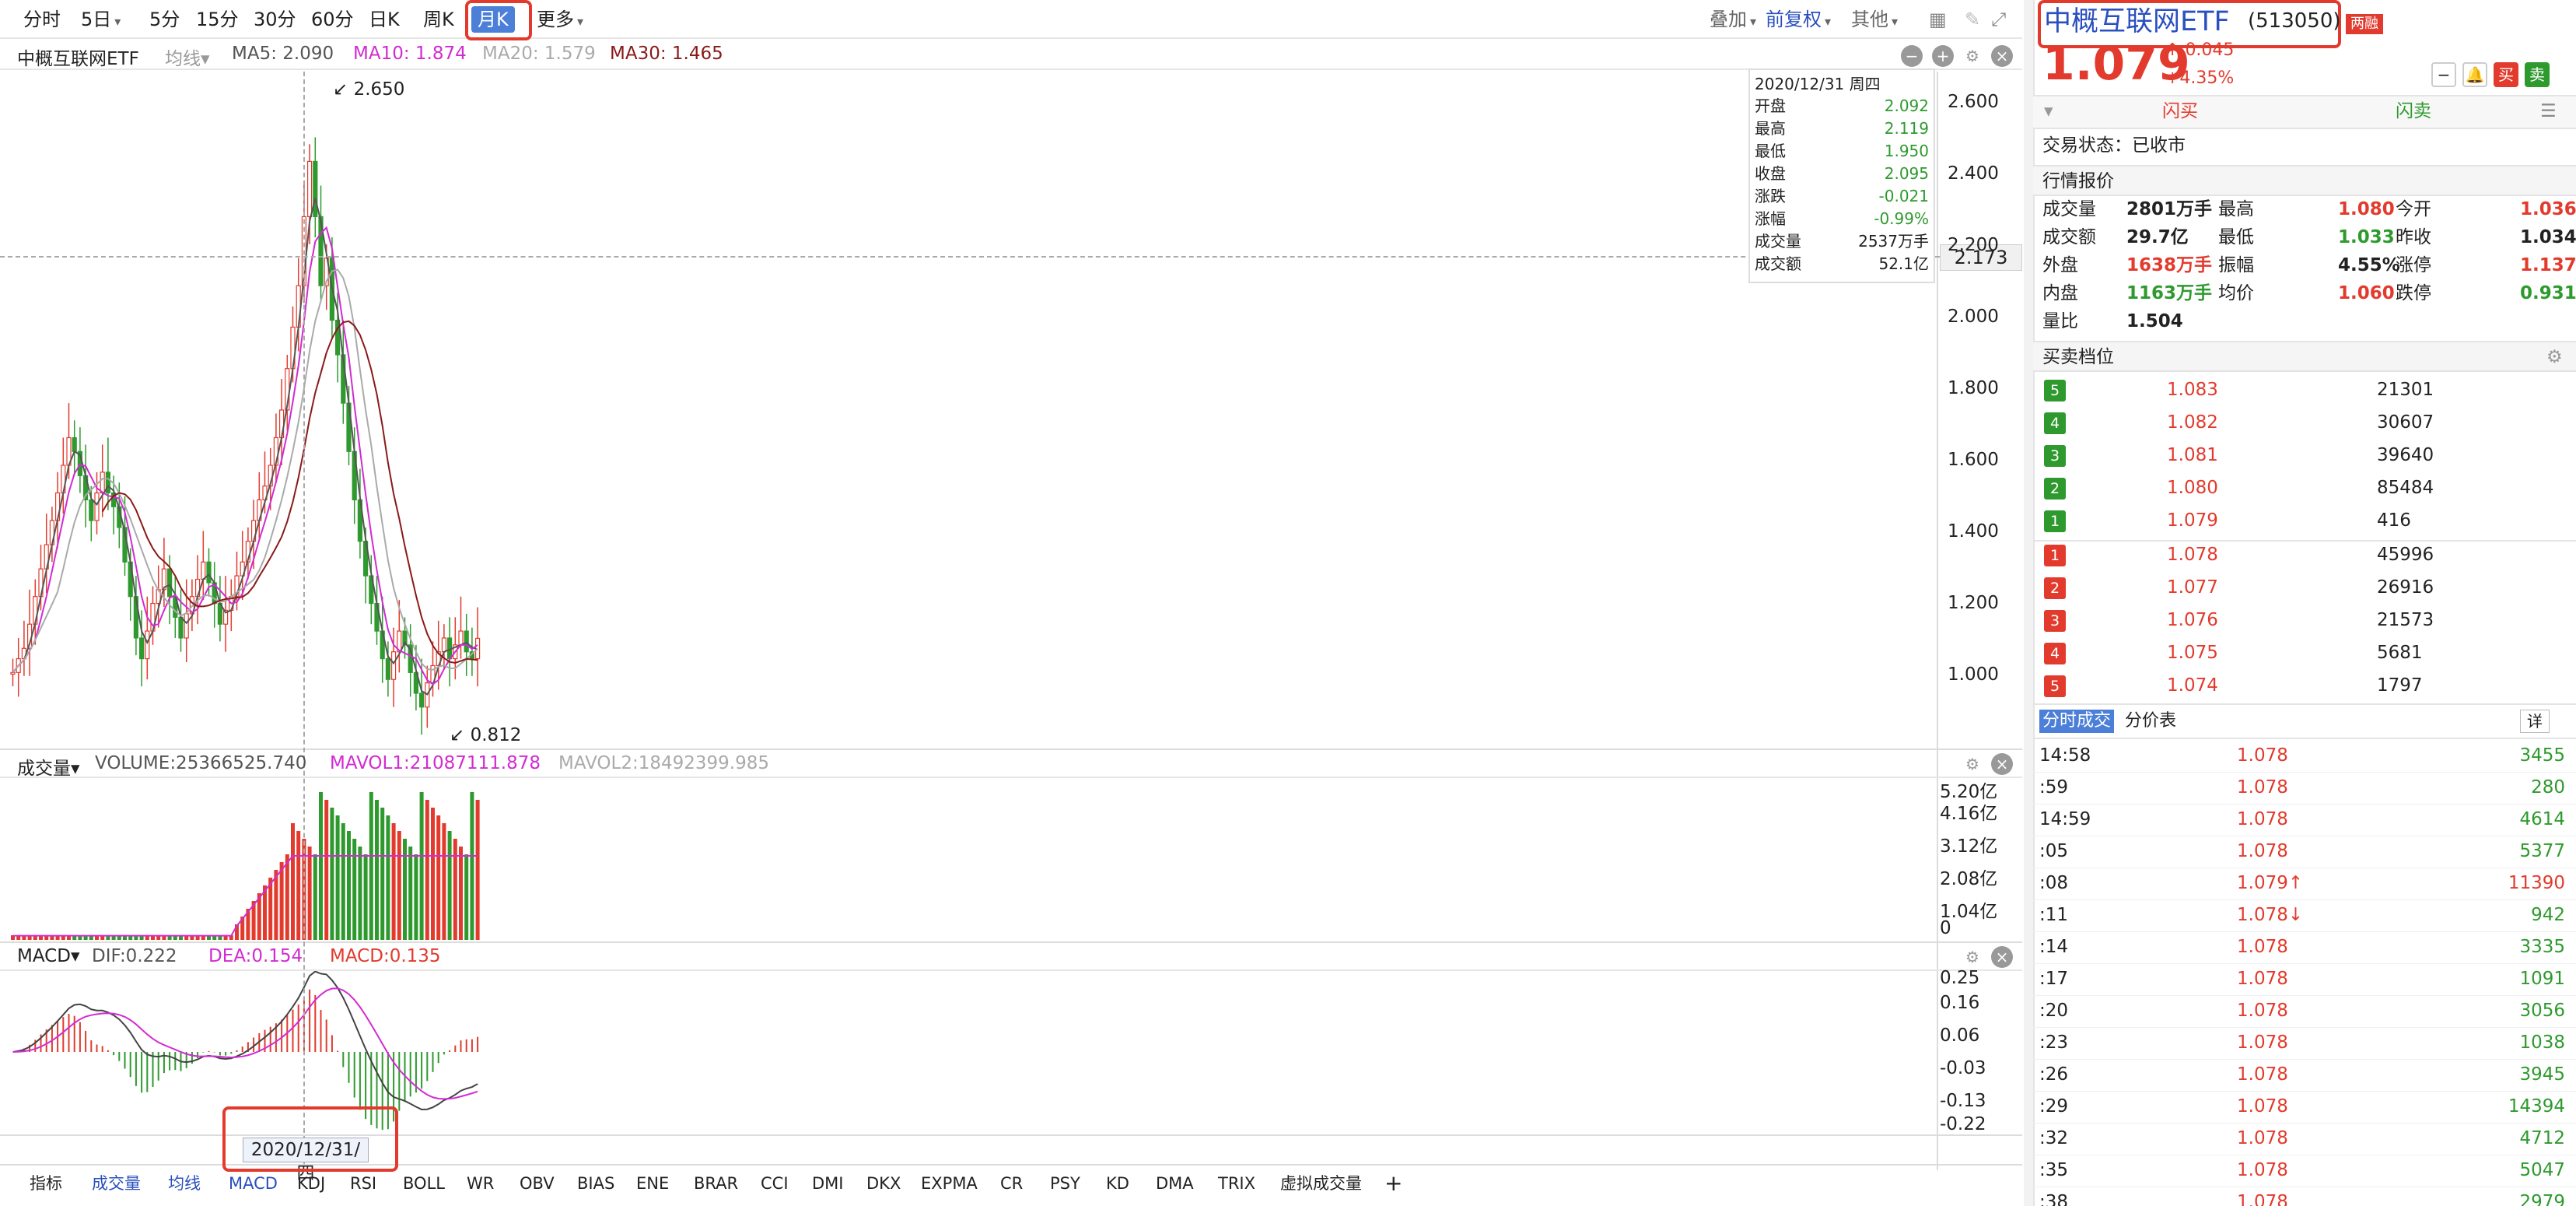  Describe the element at coordinates (2304, 1197) in the screenshot. I see `trade-row: :38 1.078 2979` at that location.